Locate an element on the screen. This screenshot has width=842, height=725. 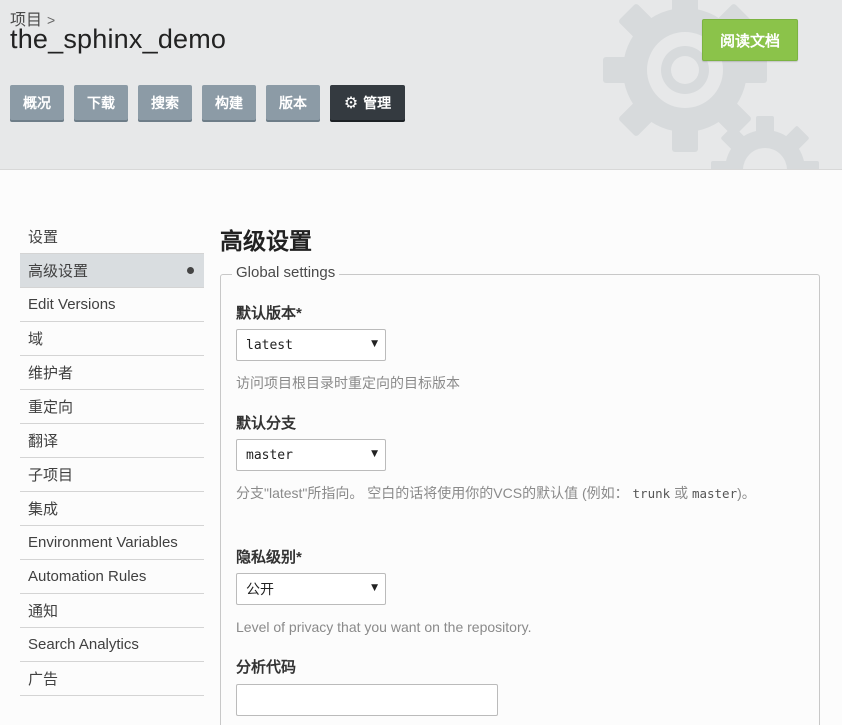
sidebar-item-label: 集成 is located at coordinates (43, 509).